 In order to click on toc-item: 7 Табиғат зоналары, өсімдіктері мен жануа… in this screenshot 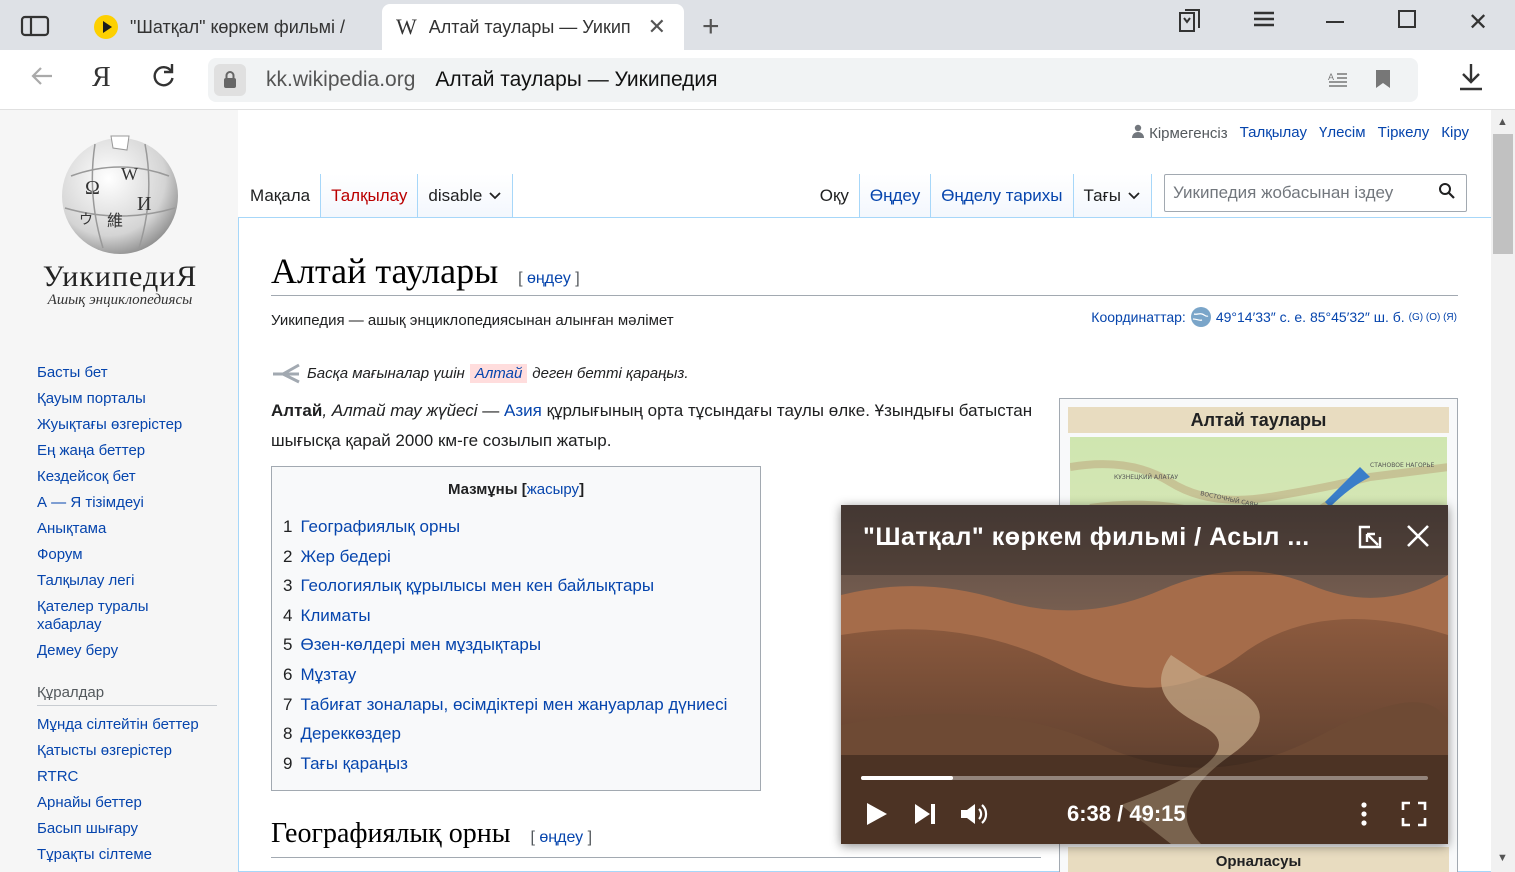, I will do `click(521, 705)`.